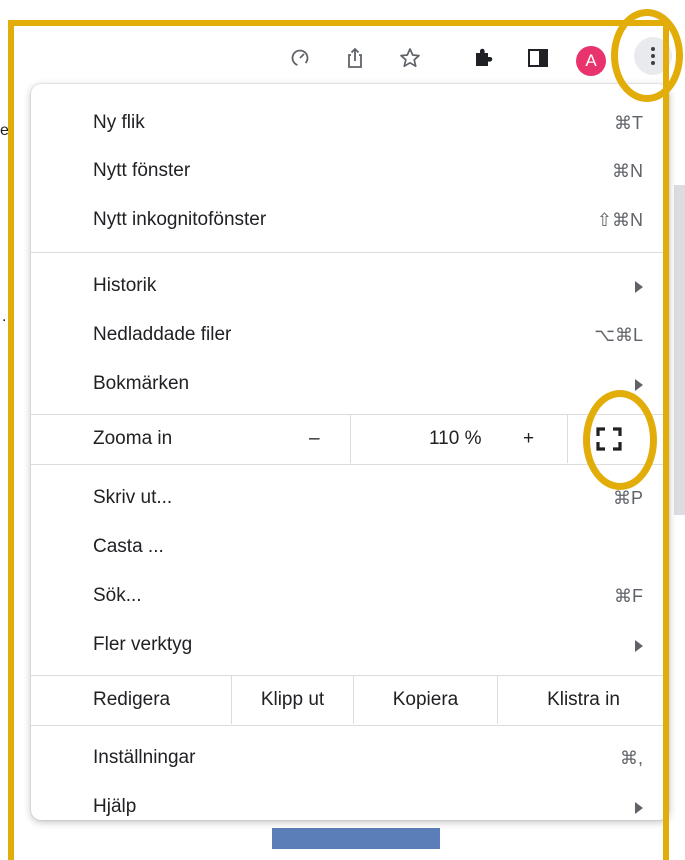  Describe the element at coordinates (679, 350) in the screenshot. I see `page-scrollbar` at that location.